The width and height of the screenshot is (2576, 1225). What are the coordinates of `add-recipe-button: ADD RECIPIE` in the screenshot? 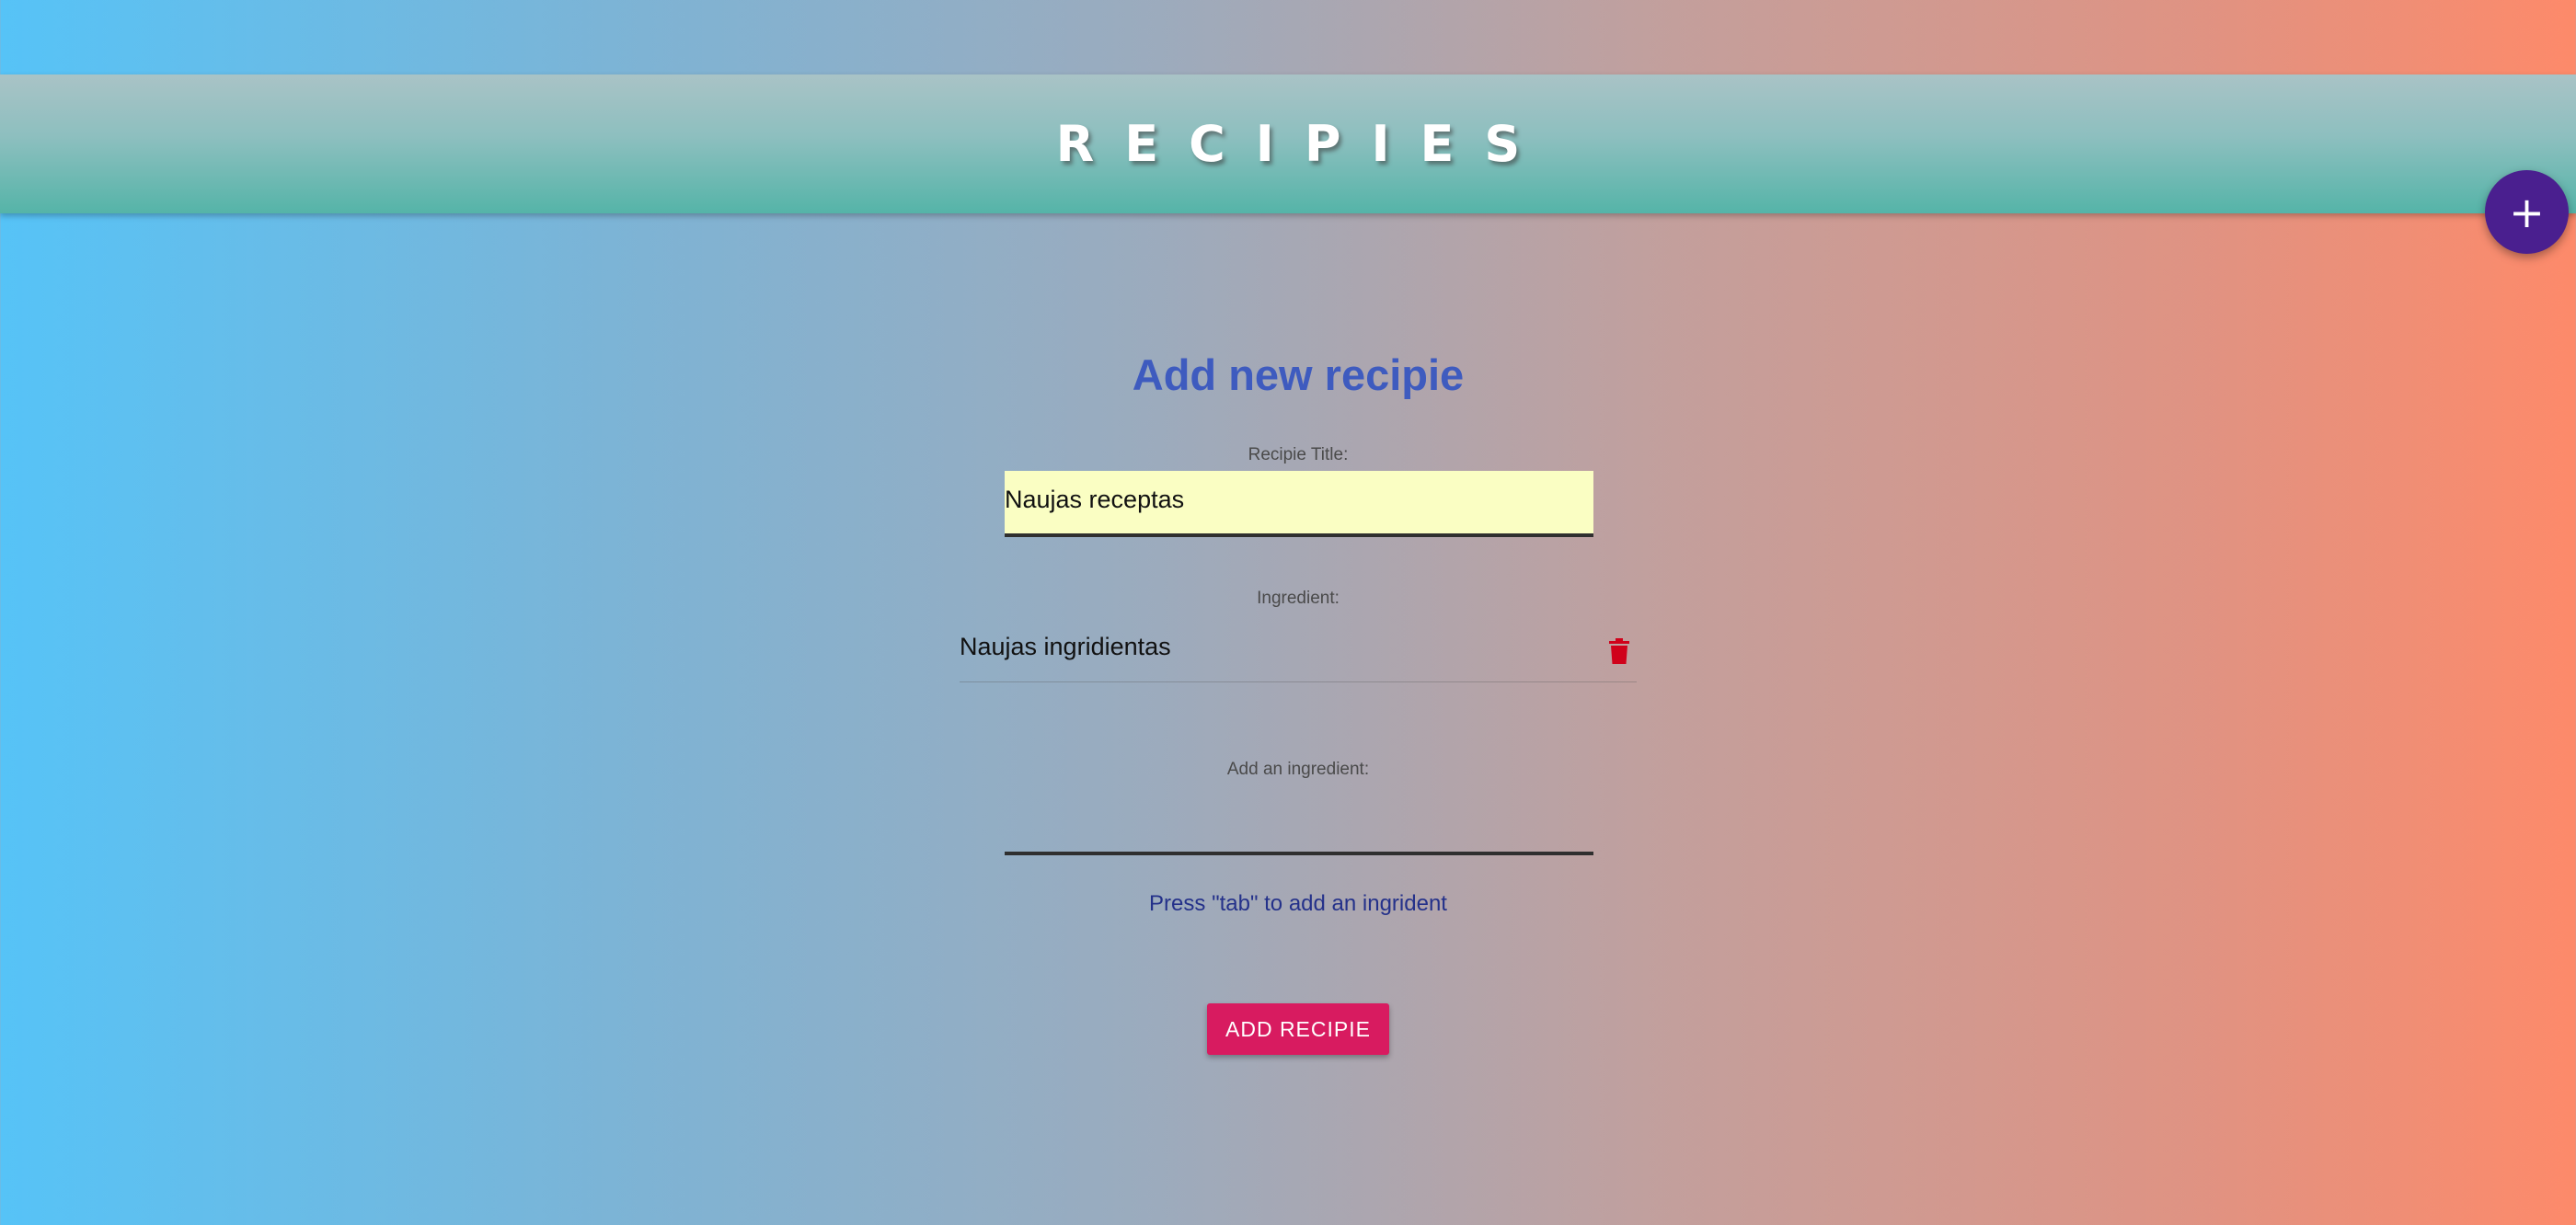 It's located at (1298, 1029).